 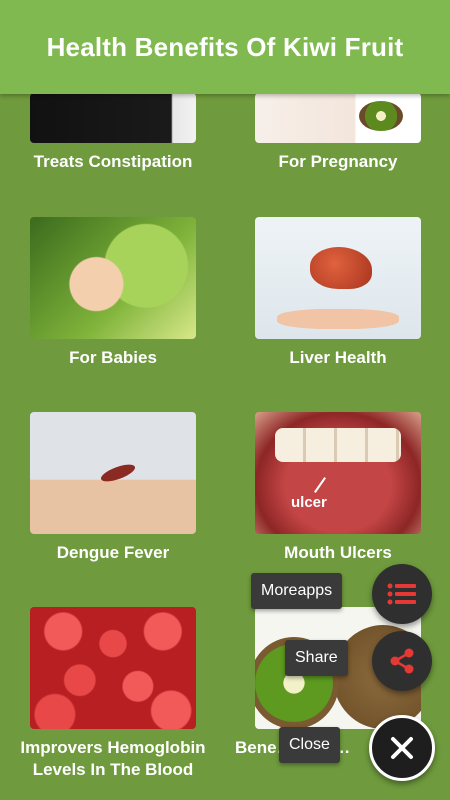 I want to click on page-title: Health Benefits Of Kiwi Fruit, so click(x=225, y=46).